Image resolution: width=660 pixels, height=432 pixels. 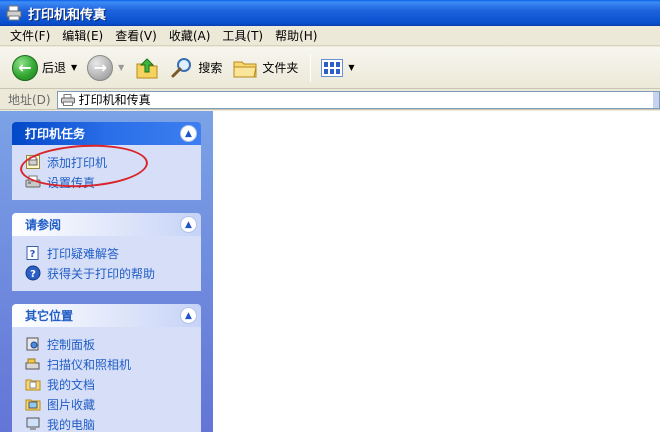 What do you see at coordinates (43, 225) in the screenshot?
I see `panel-title: 请参阅` at bounding box center [43, 225].